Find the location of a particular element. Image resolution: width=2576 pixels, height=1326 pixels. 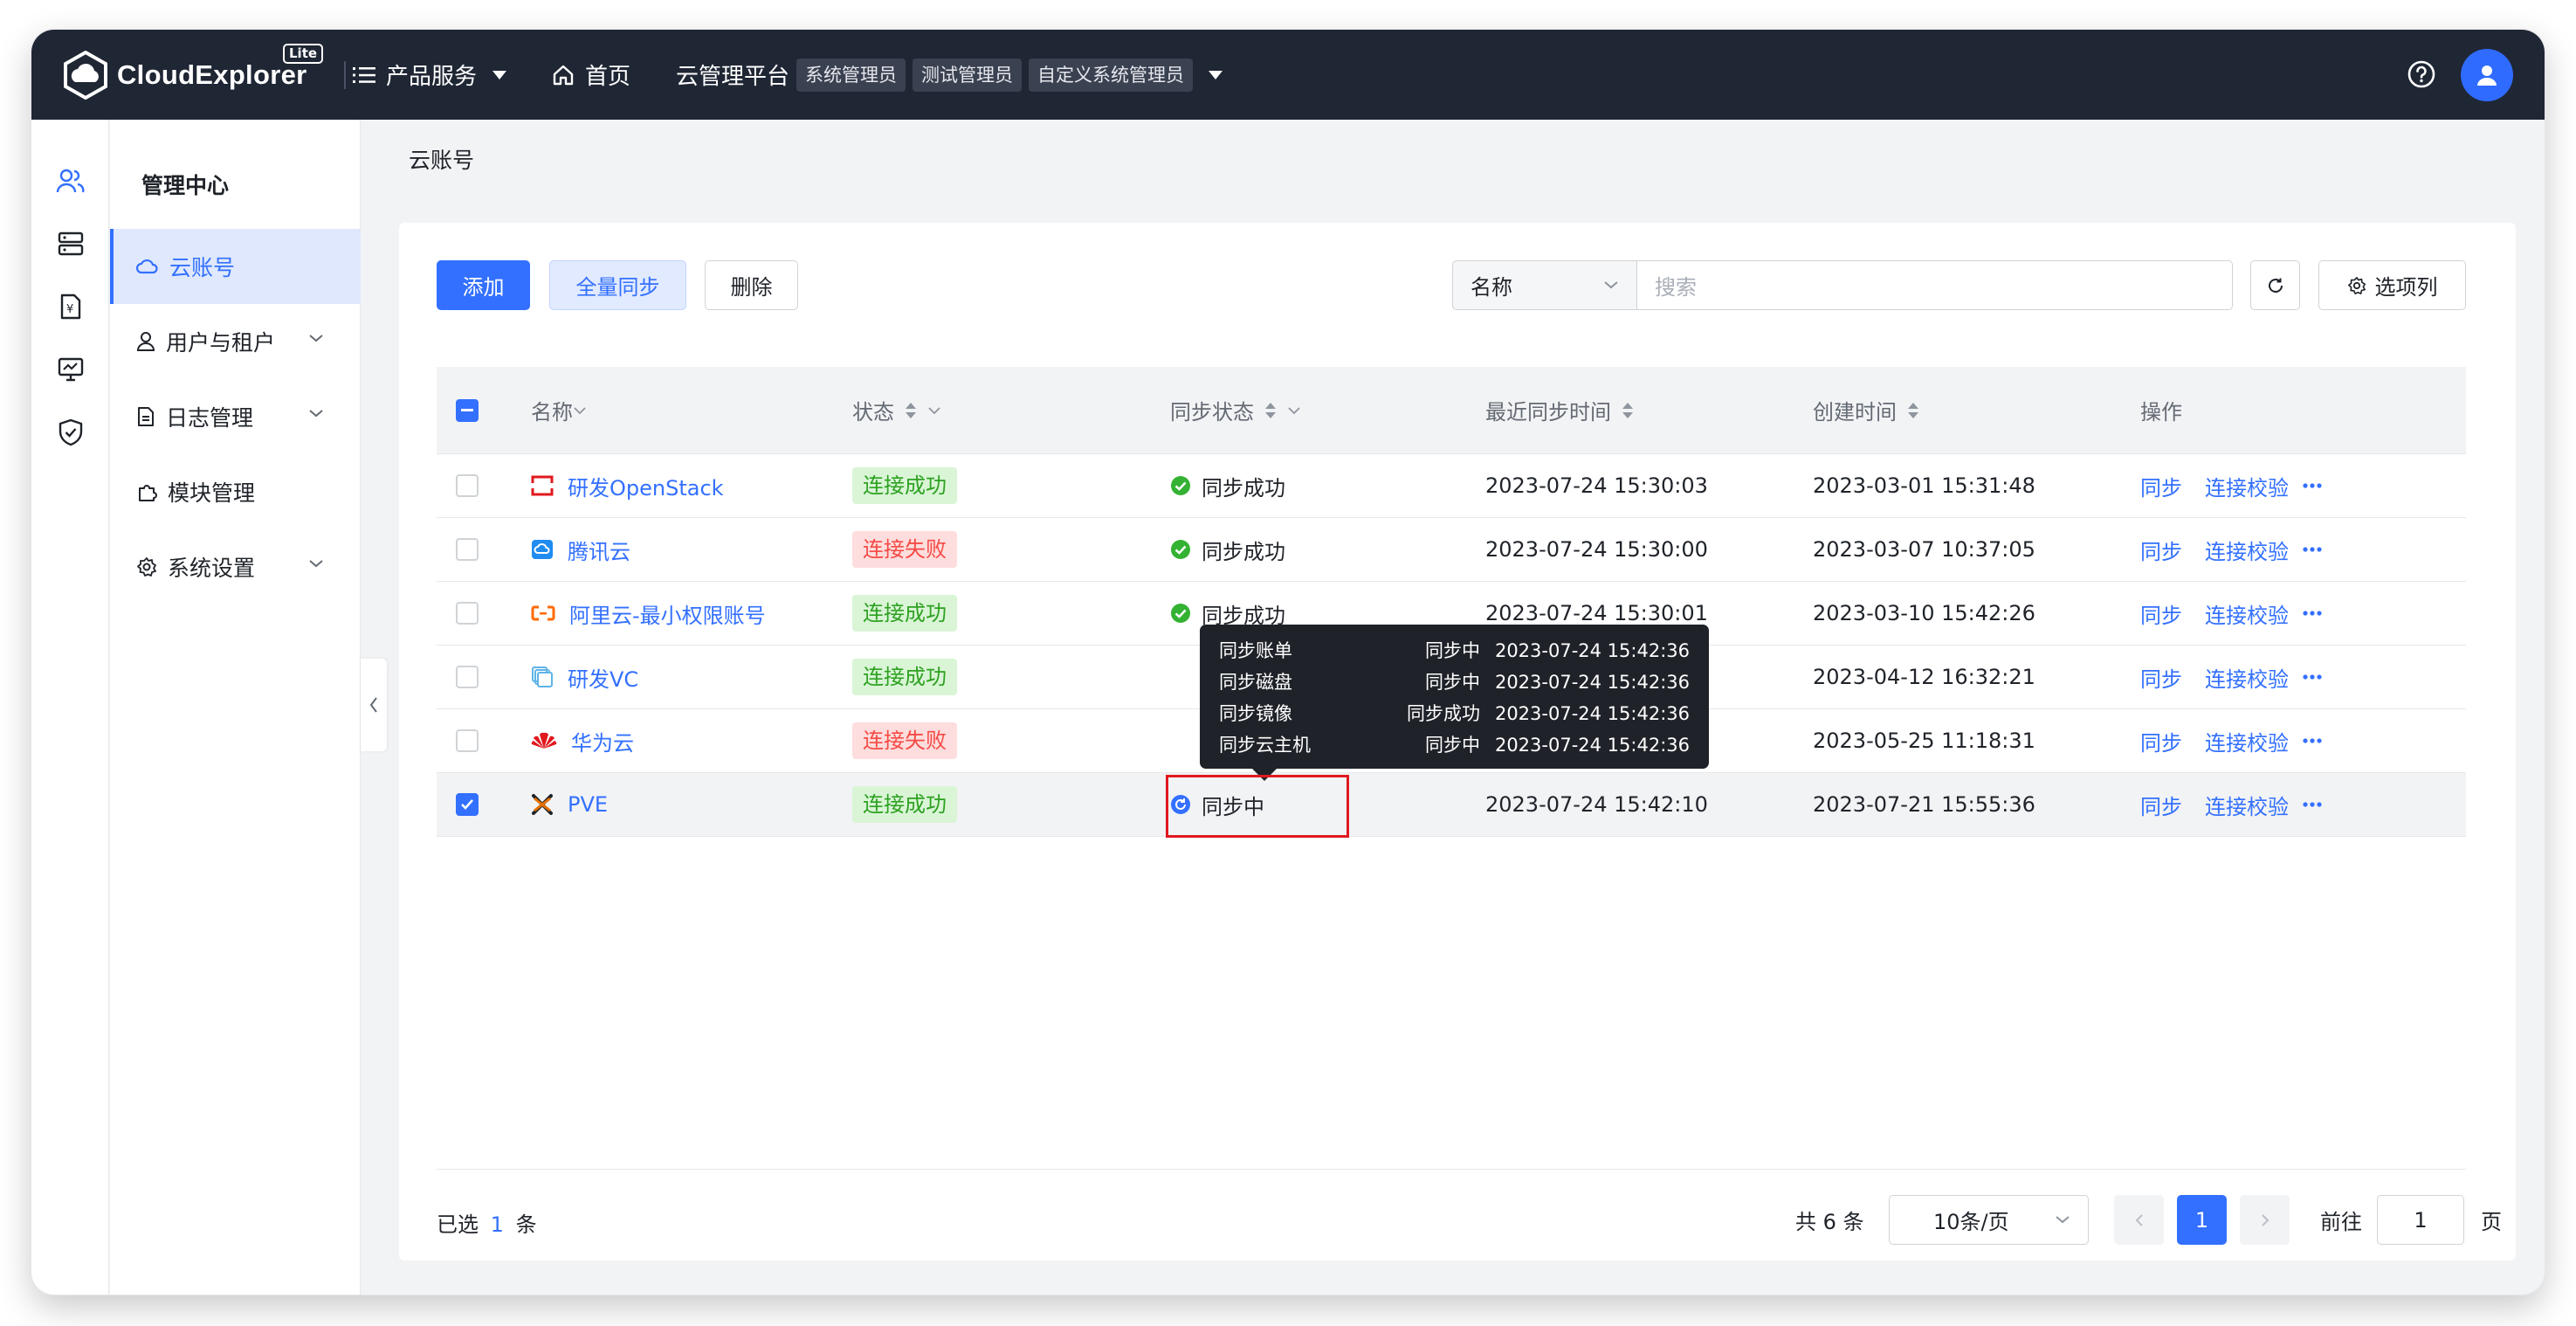

account-name-link: PVE is located at coordinates (588, 804).